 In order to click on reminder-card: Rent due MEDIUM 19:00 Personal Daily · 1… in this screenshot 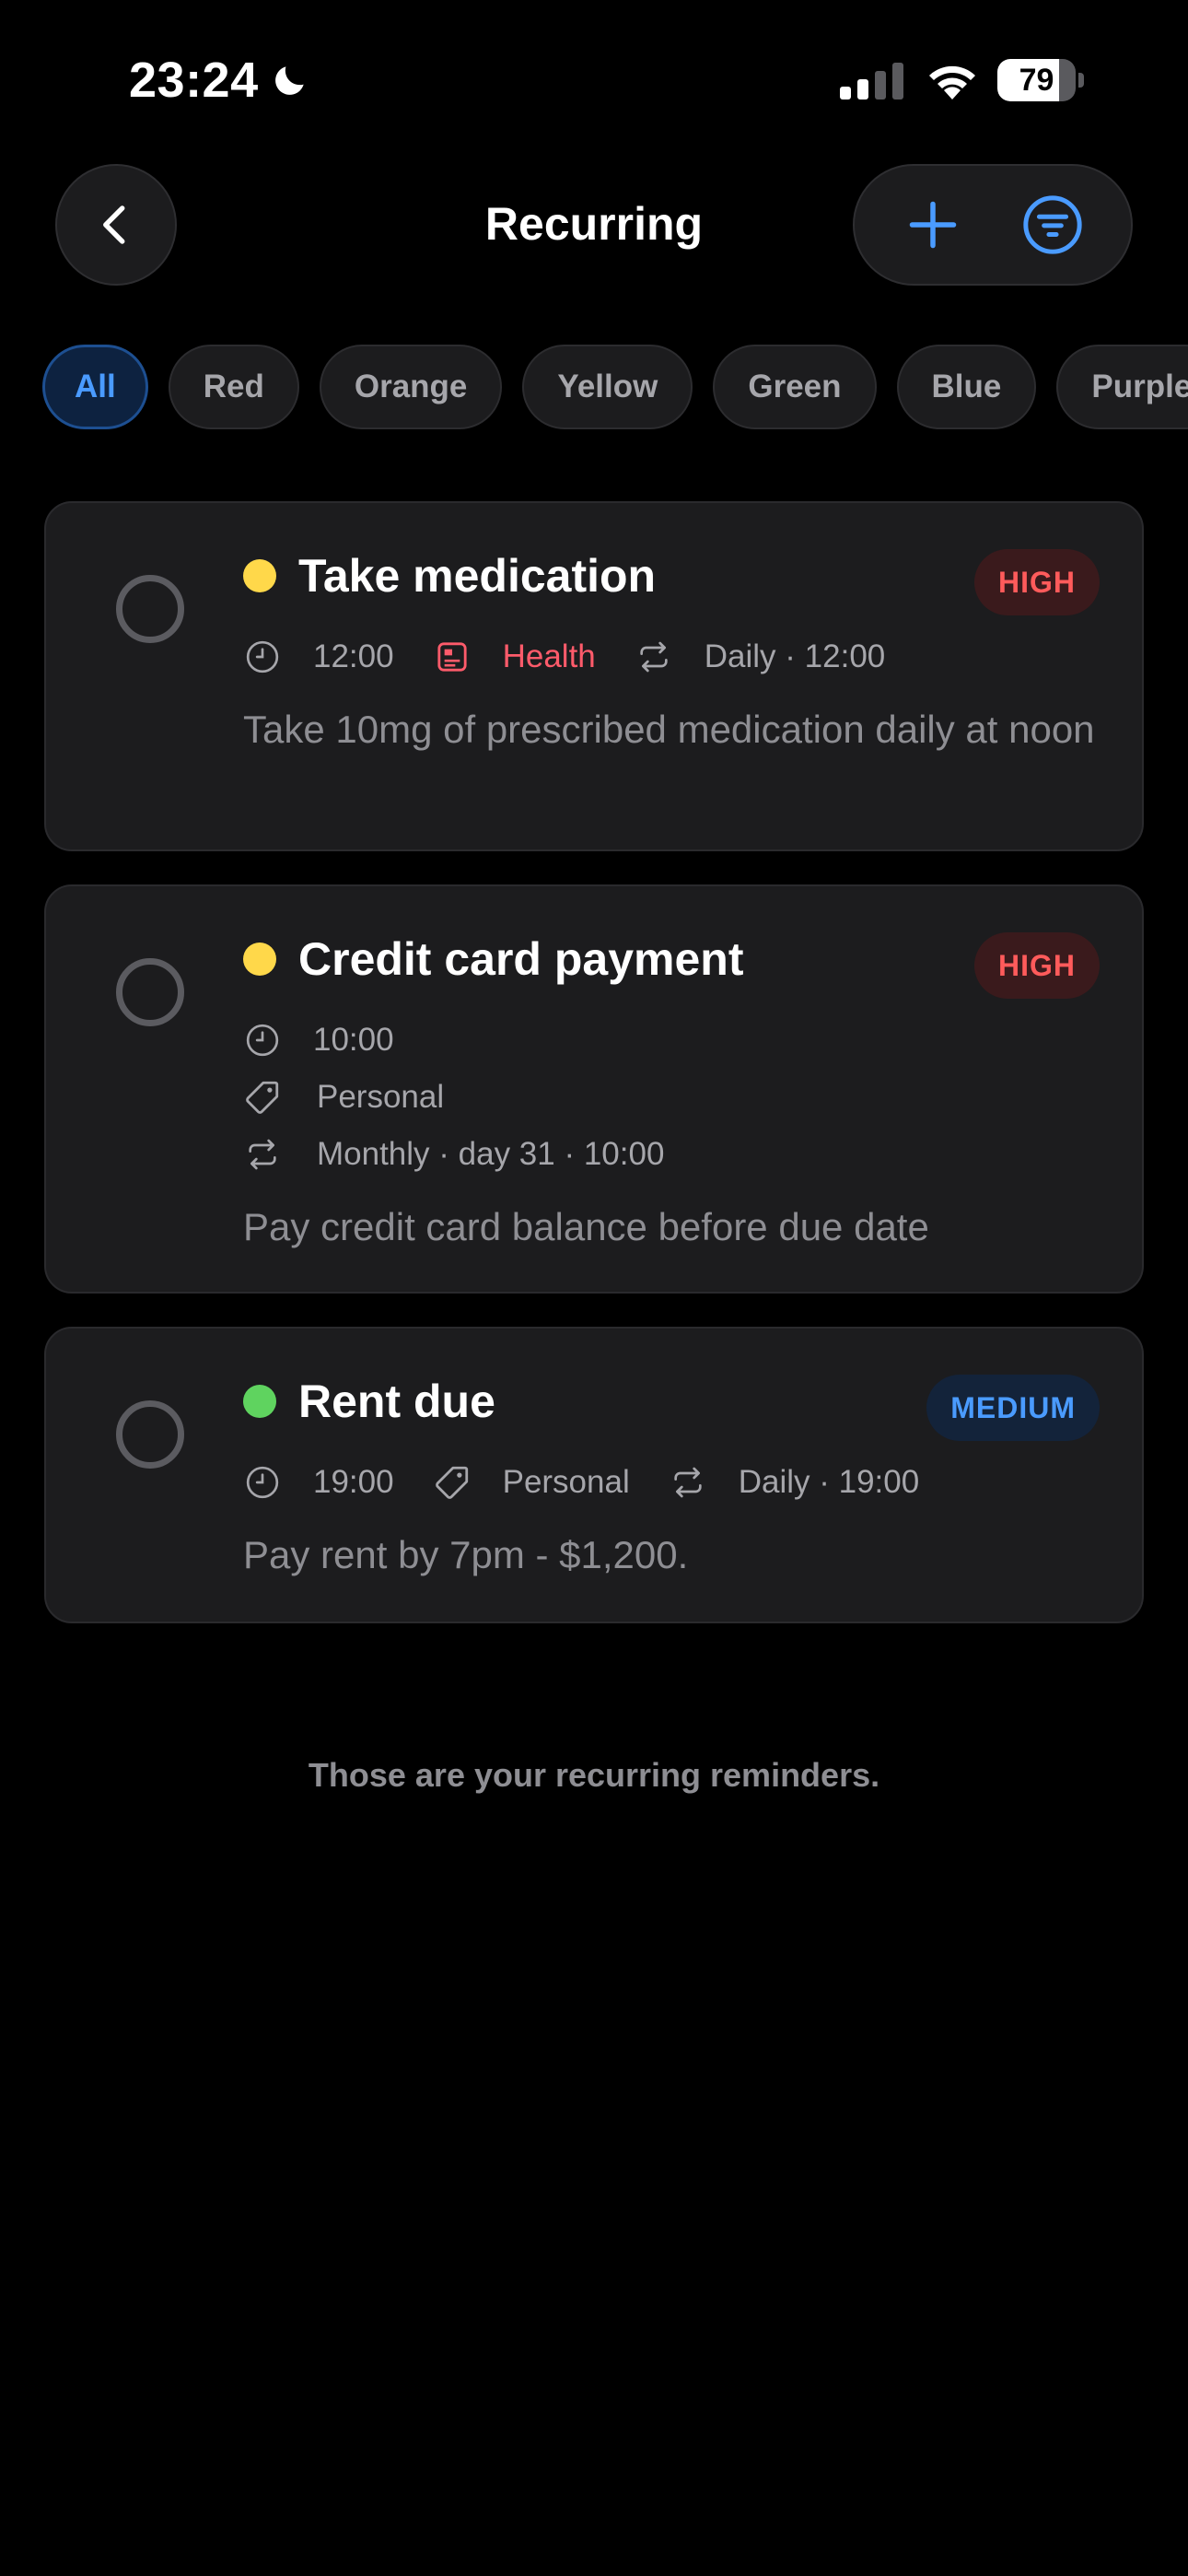, I will do `click(594, 1475)`.